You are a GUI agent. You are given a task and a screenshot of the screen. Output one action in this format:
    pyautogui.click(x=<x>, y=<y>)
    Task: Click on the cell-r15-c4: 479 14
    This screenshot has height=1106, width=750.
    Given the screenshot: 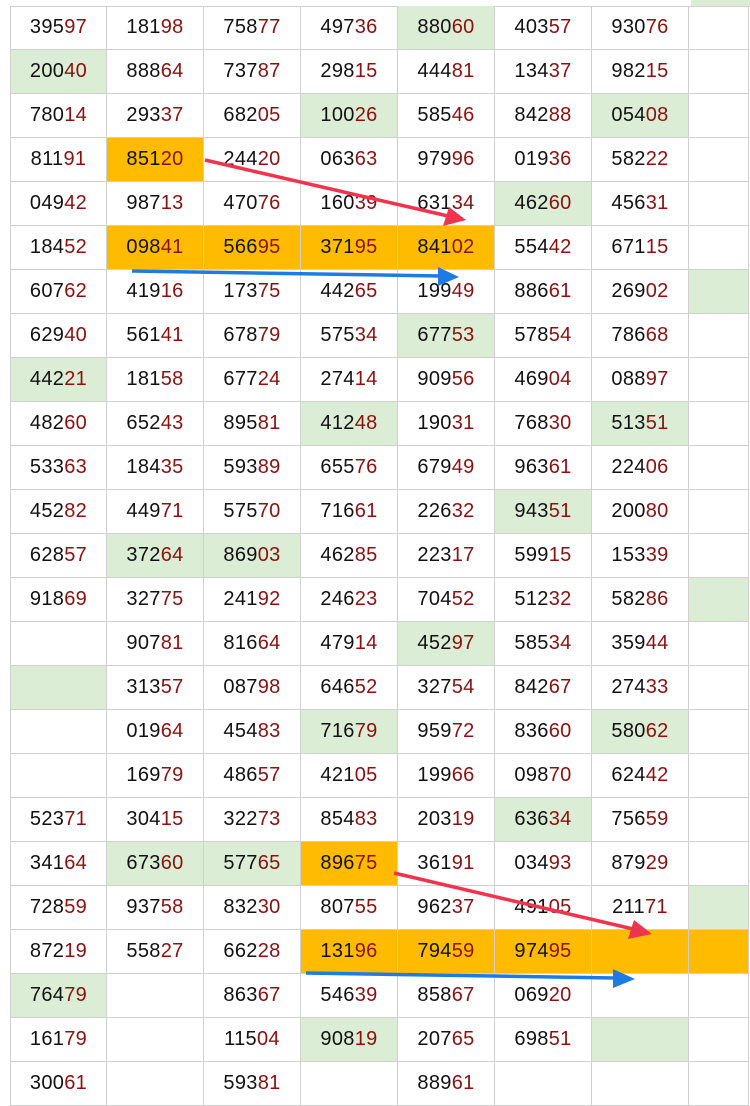 What is the action you would take?
    pyautogui.click(x=349, y=644)
    